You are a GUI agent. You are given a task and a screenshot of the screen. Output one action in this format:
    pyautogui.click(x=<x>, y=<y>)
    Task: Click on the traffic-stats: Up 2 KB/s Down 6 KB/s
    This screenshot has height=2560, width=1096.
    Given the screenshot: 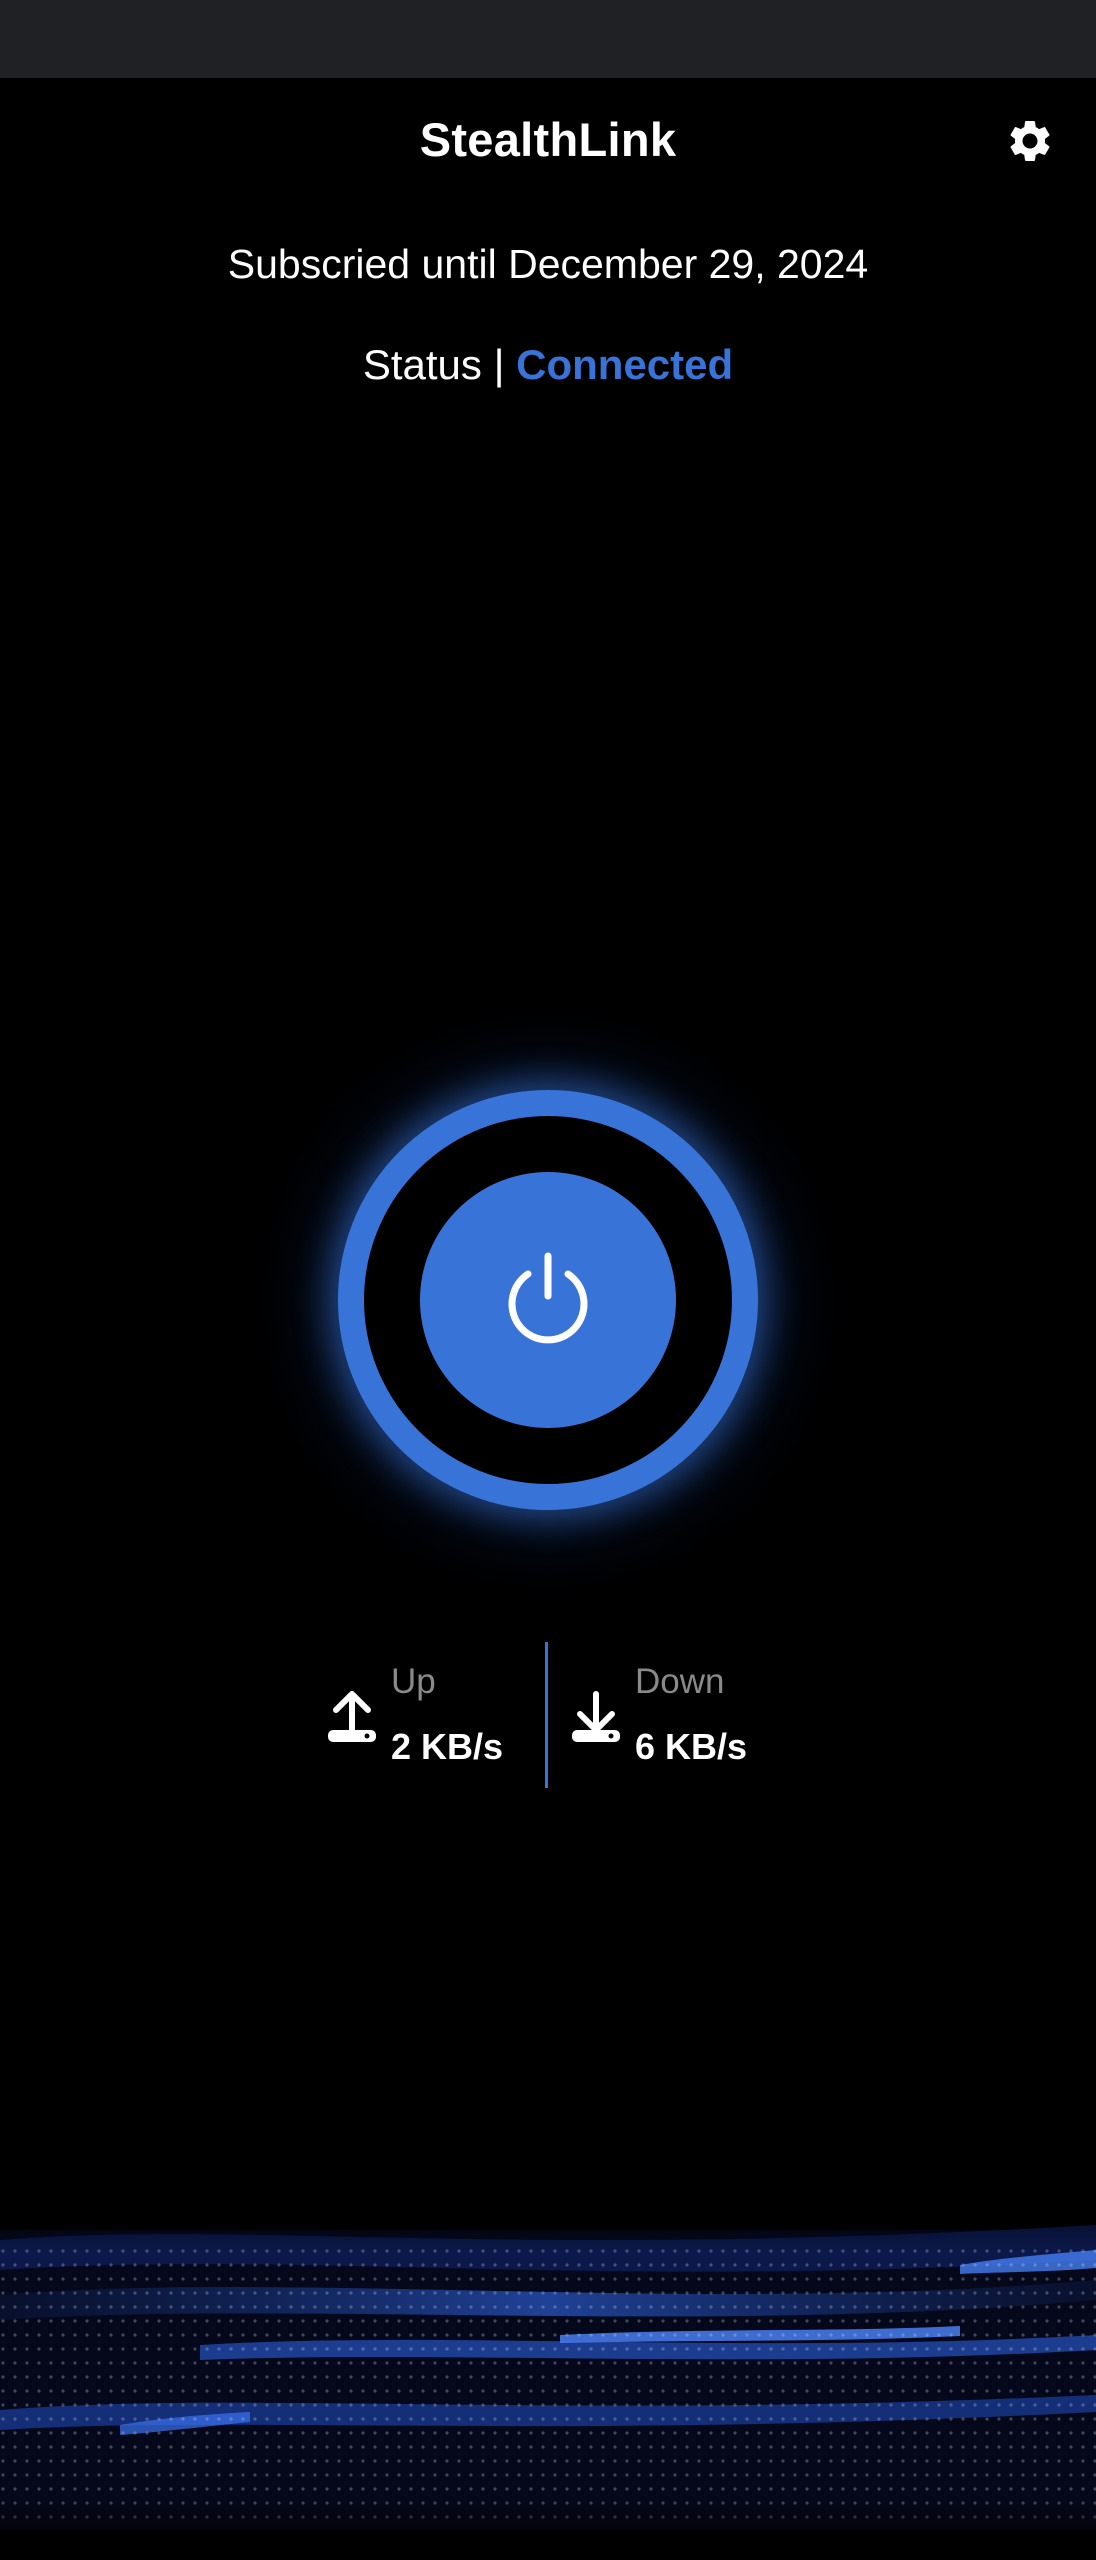 What is the action you would take?
    pyautogui.click(x=548, y=1715)
    